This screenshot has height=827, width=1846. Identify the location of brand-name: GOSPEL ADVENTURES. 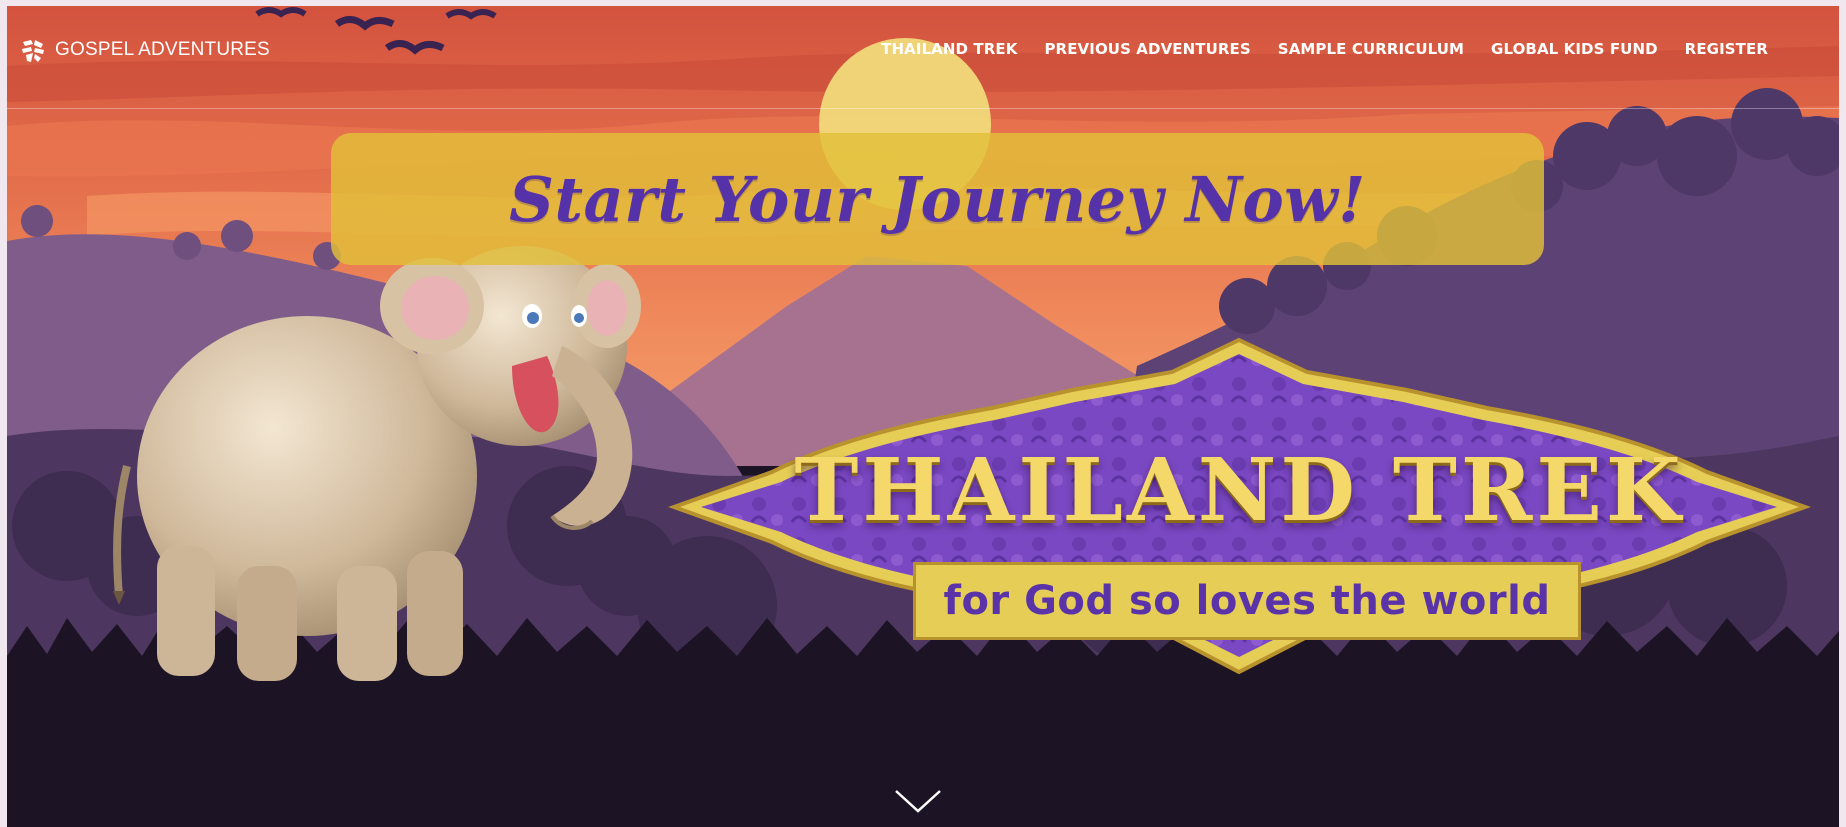
(162, 49).